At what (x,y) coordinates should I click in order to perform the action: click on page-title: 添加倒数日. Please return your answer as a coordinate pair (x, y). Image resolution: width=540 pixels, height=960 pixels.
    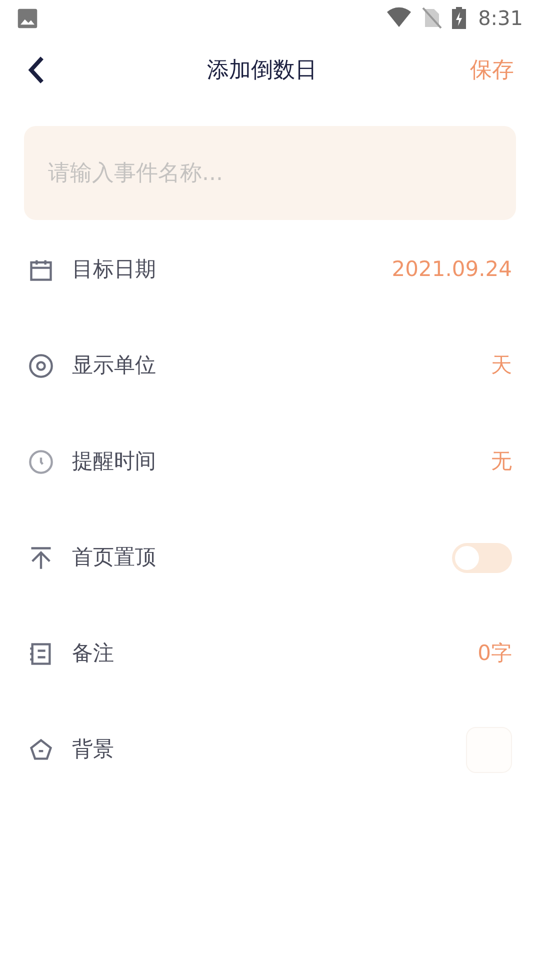
    Looking at the image, I should click on (262, 70).